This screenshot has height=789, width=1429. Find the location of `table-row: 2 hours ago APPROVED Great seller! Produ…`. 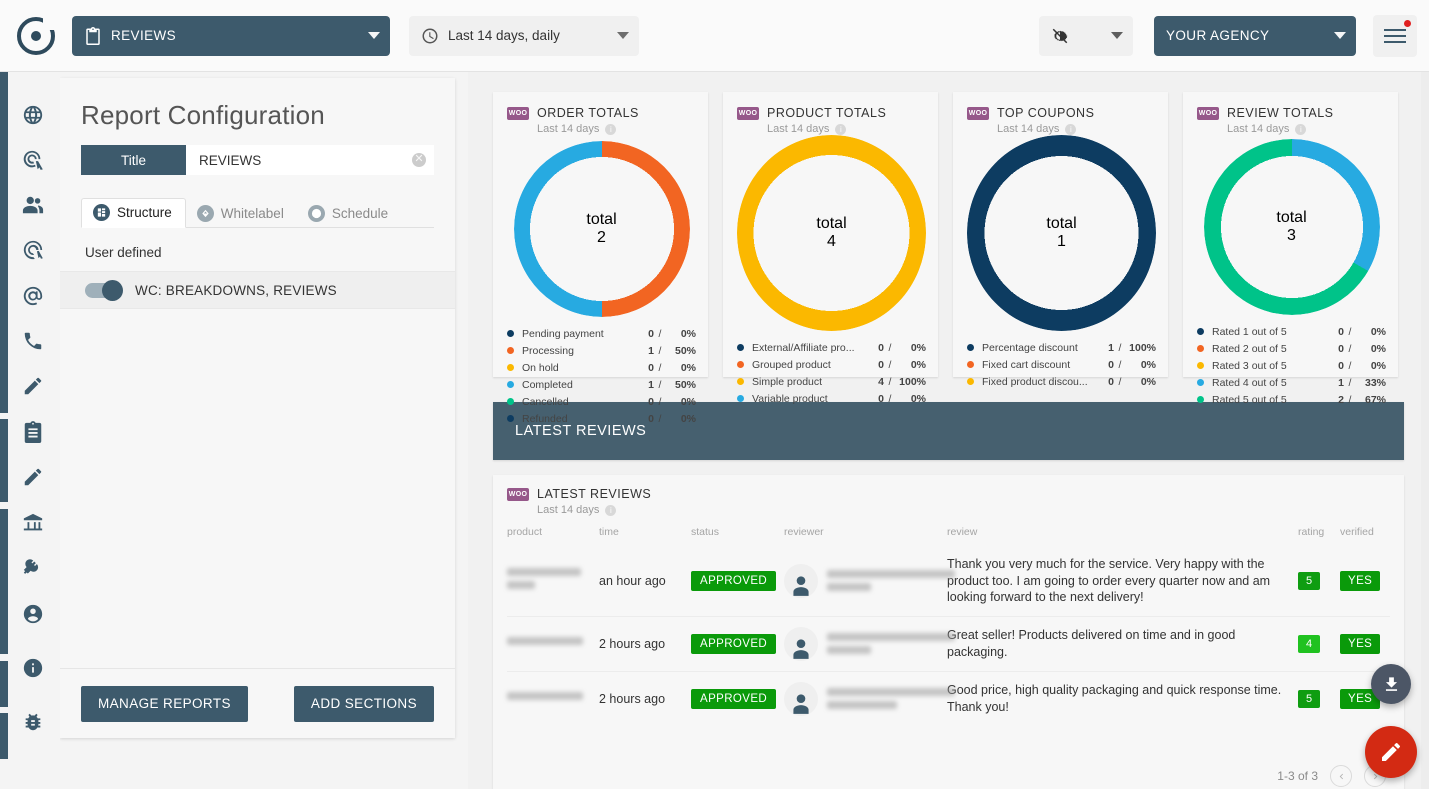

table-row: 2 hours ago APPROVED Great seller! Produ… is located at coordinates (948, 643).